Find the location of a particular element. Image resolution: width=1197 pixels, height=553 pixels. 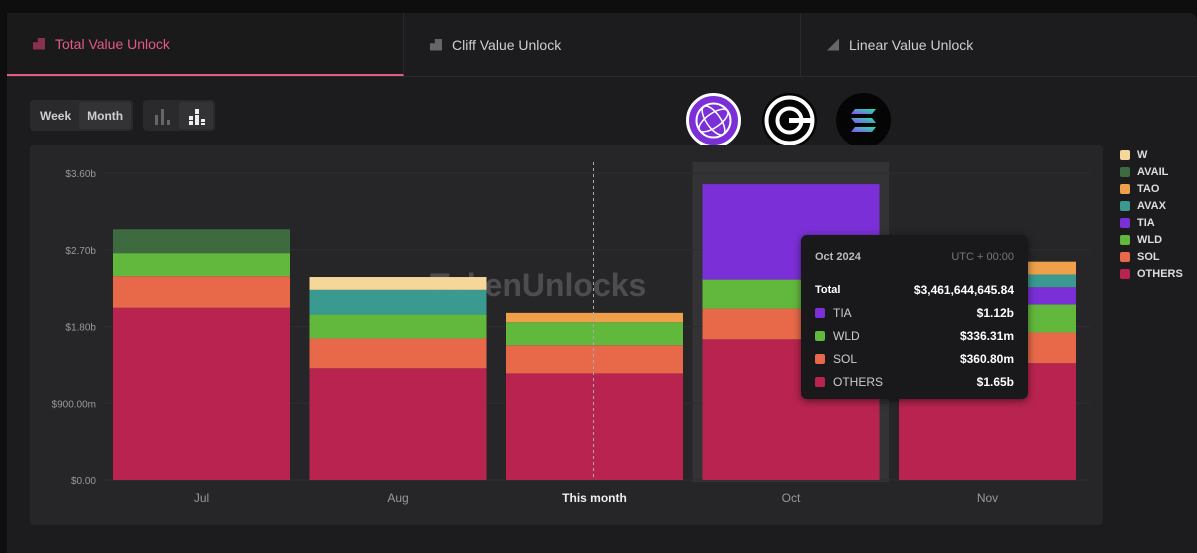

legend-item-wld: WLD is located at coordinates (1151, 239).